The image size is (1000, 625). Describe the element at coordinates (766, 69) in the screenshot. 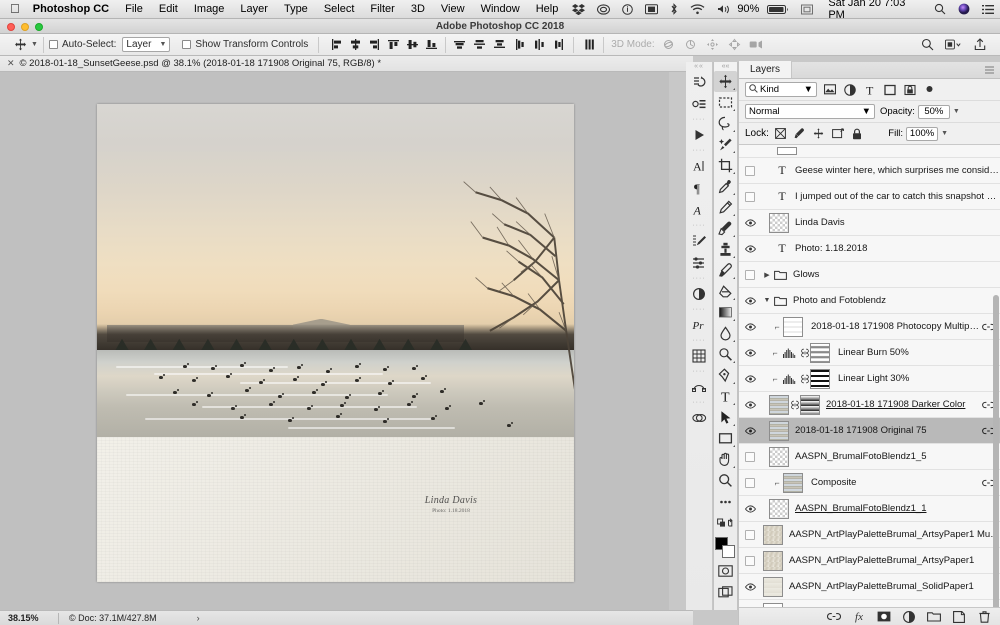

I see `tab-layers: Layers` at that location.